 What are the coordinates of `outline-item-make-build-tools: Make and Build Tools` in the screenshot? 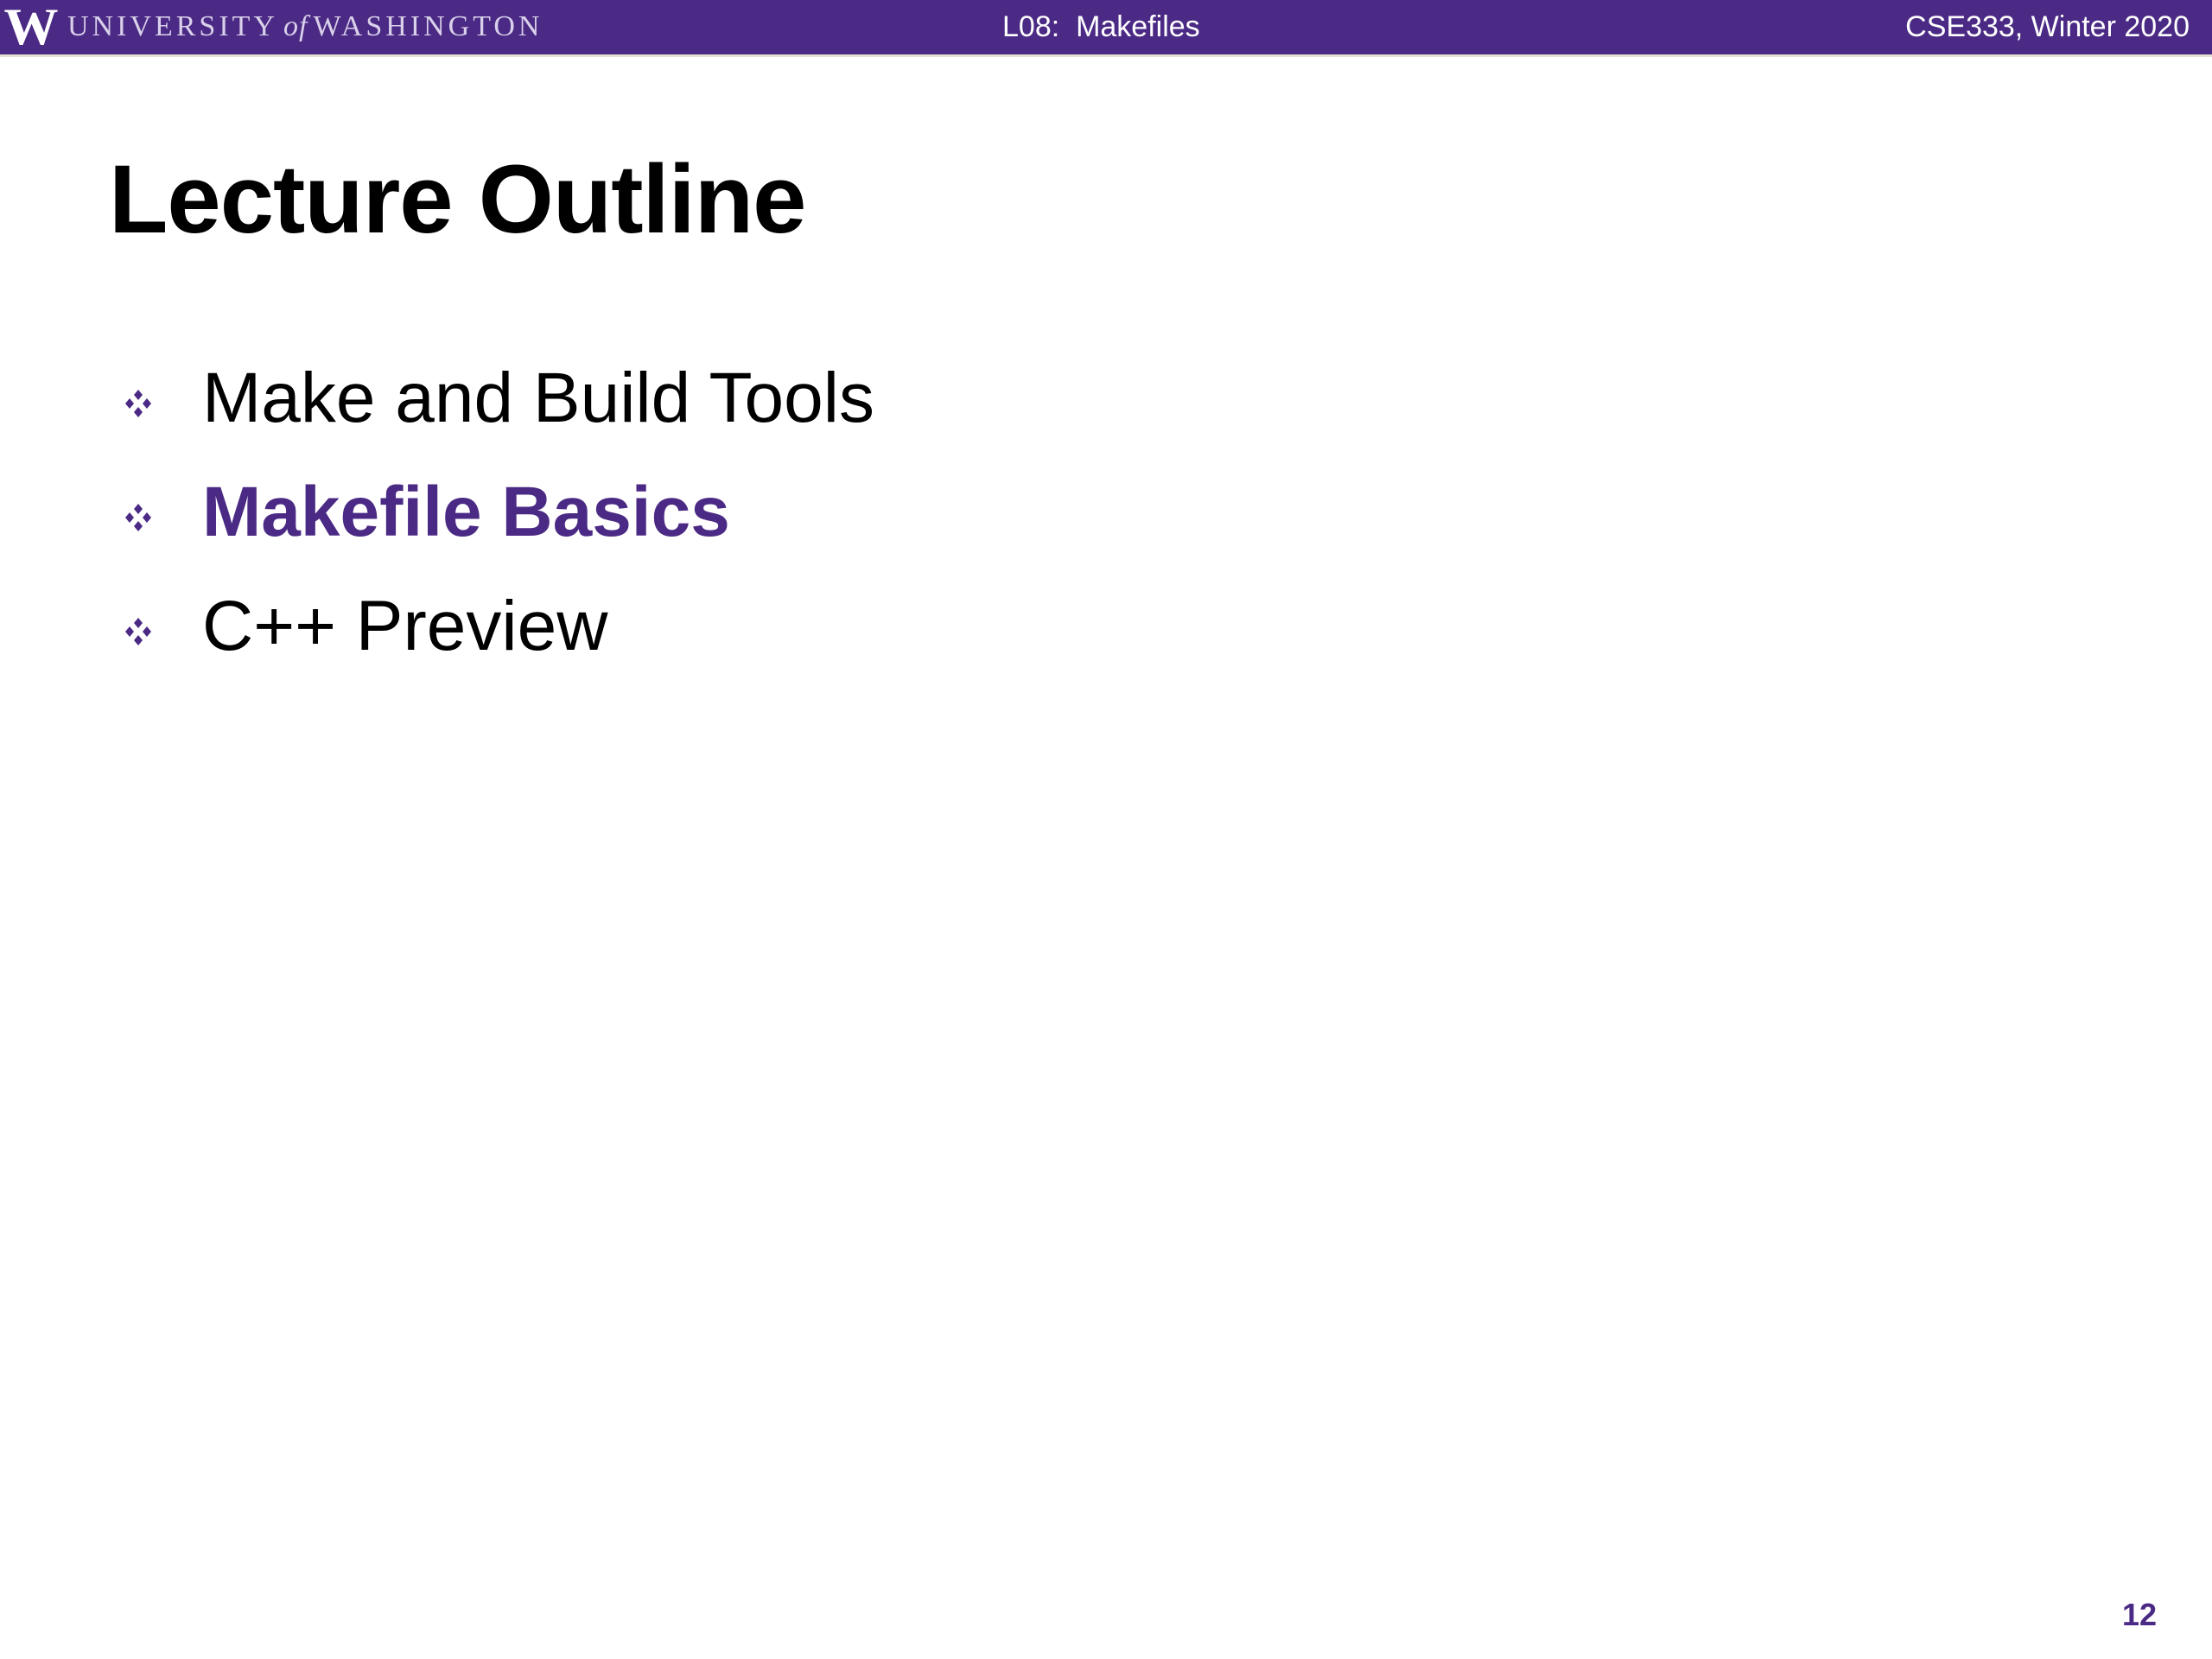 It's located at (497, 398).